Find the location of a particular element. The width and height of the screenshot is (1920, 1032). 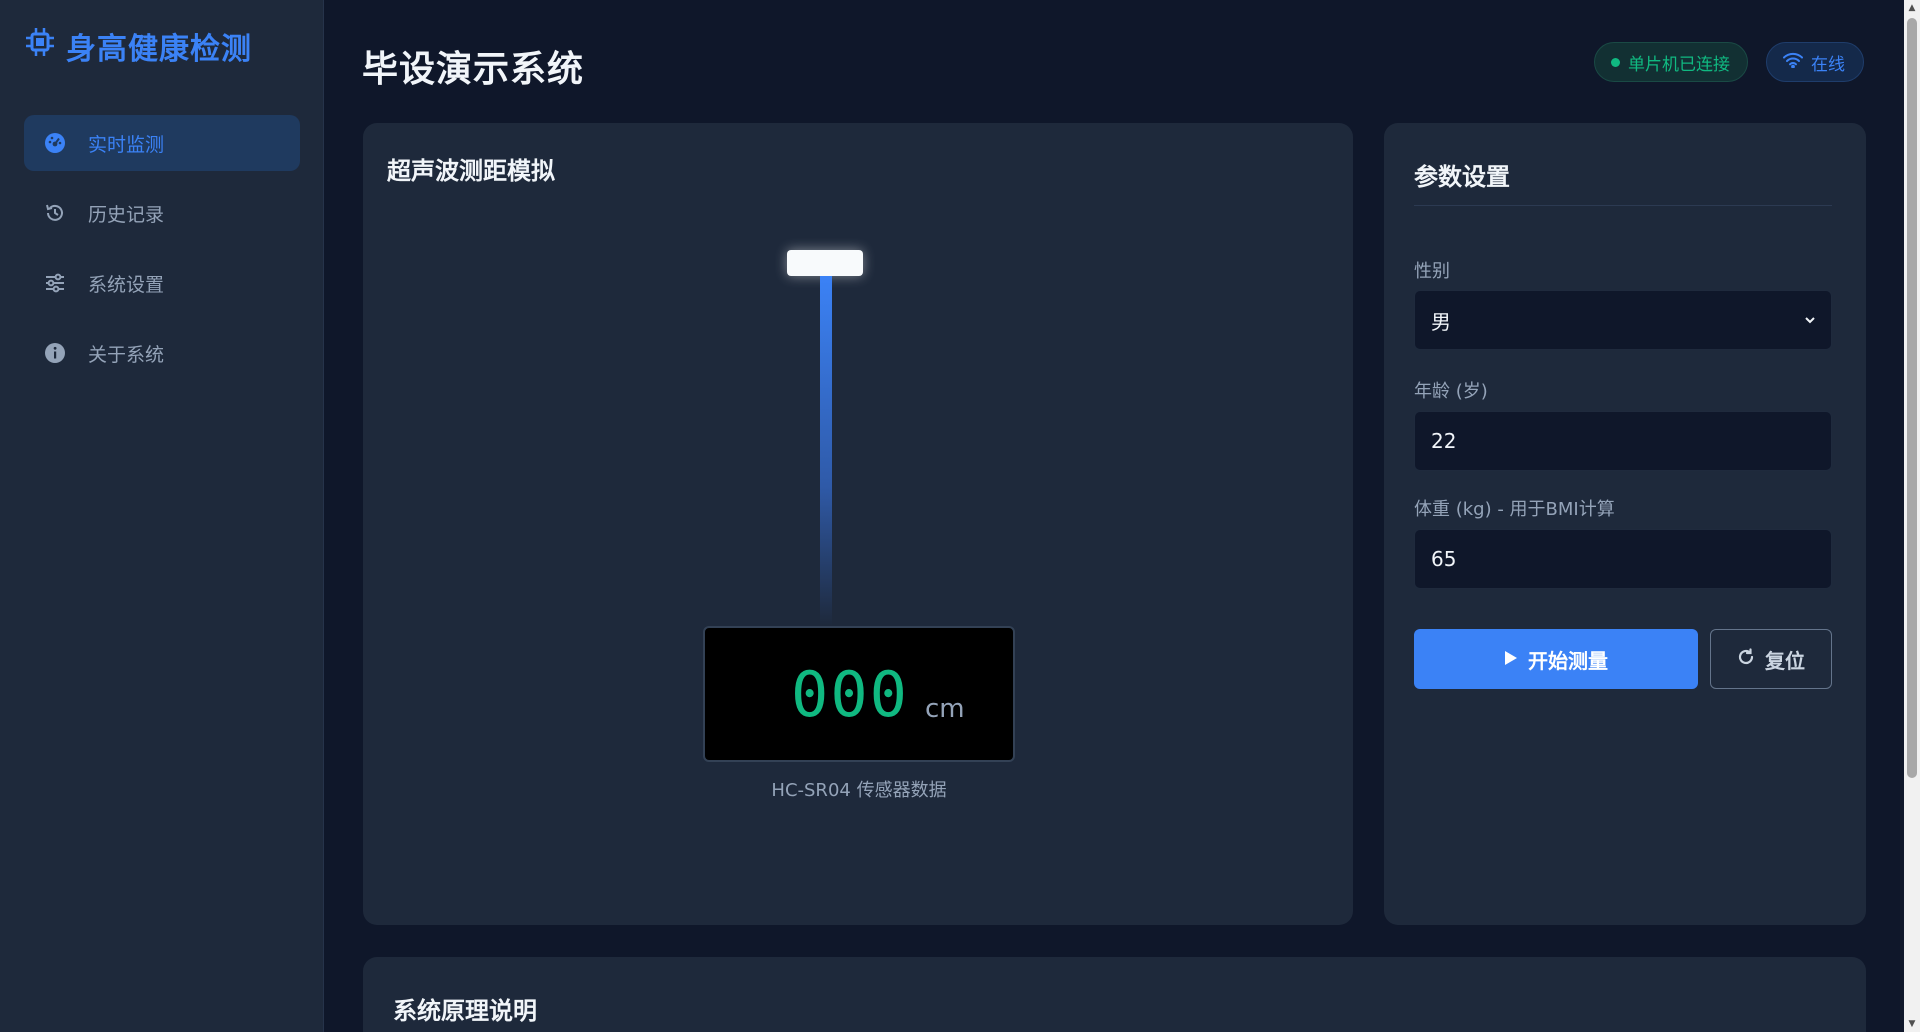

age-value: 22 is located at coordinates (1444, 441).